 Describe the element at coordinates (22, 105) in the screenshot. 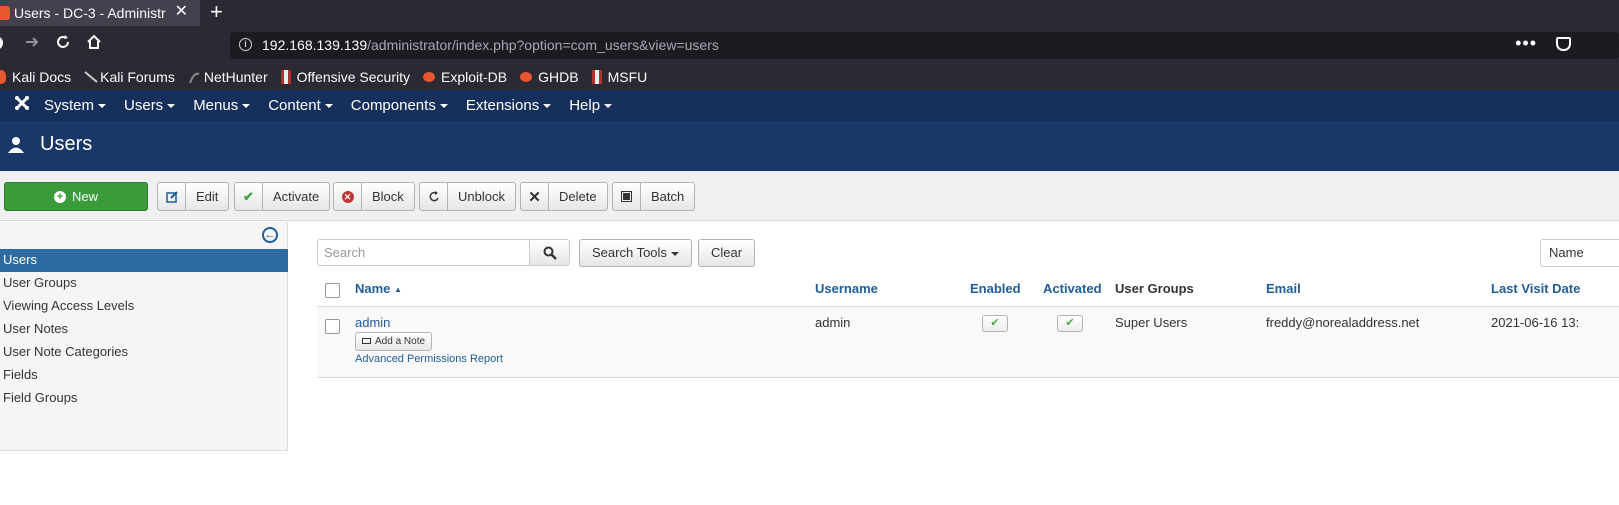

I see `joomla-logo-icon` at that location.